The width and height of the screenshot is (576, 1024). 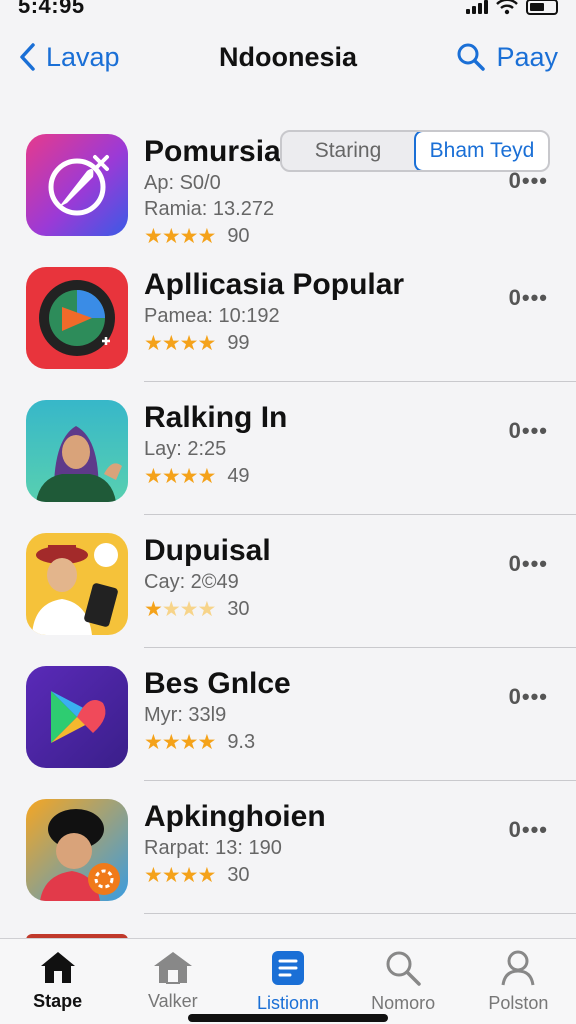 What do you see at coordinates (173, 986) in the screenshot?
I see `tab-valker: Valker` at bounding box center [173, 986].